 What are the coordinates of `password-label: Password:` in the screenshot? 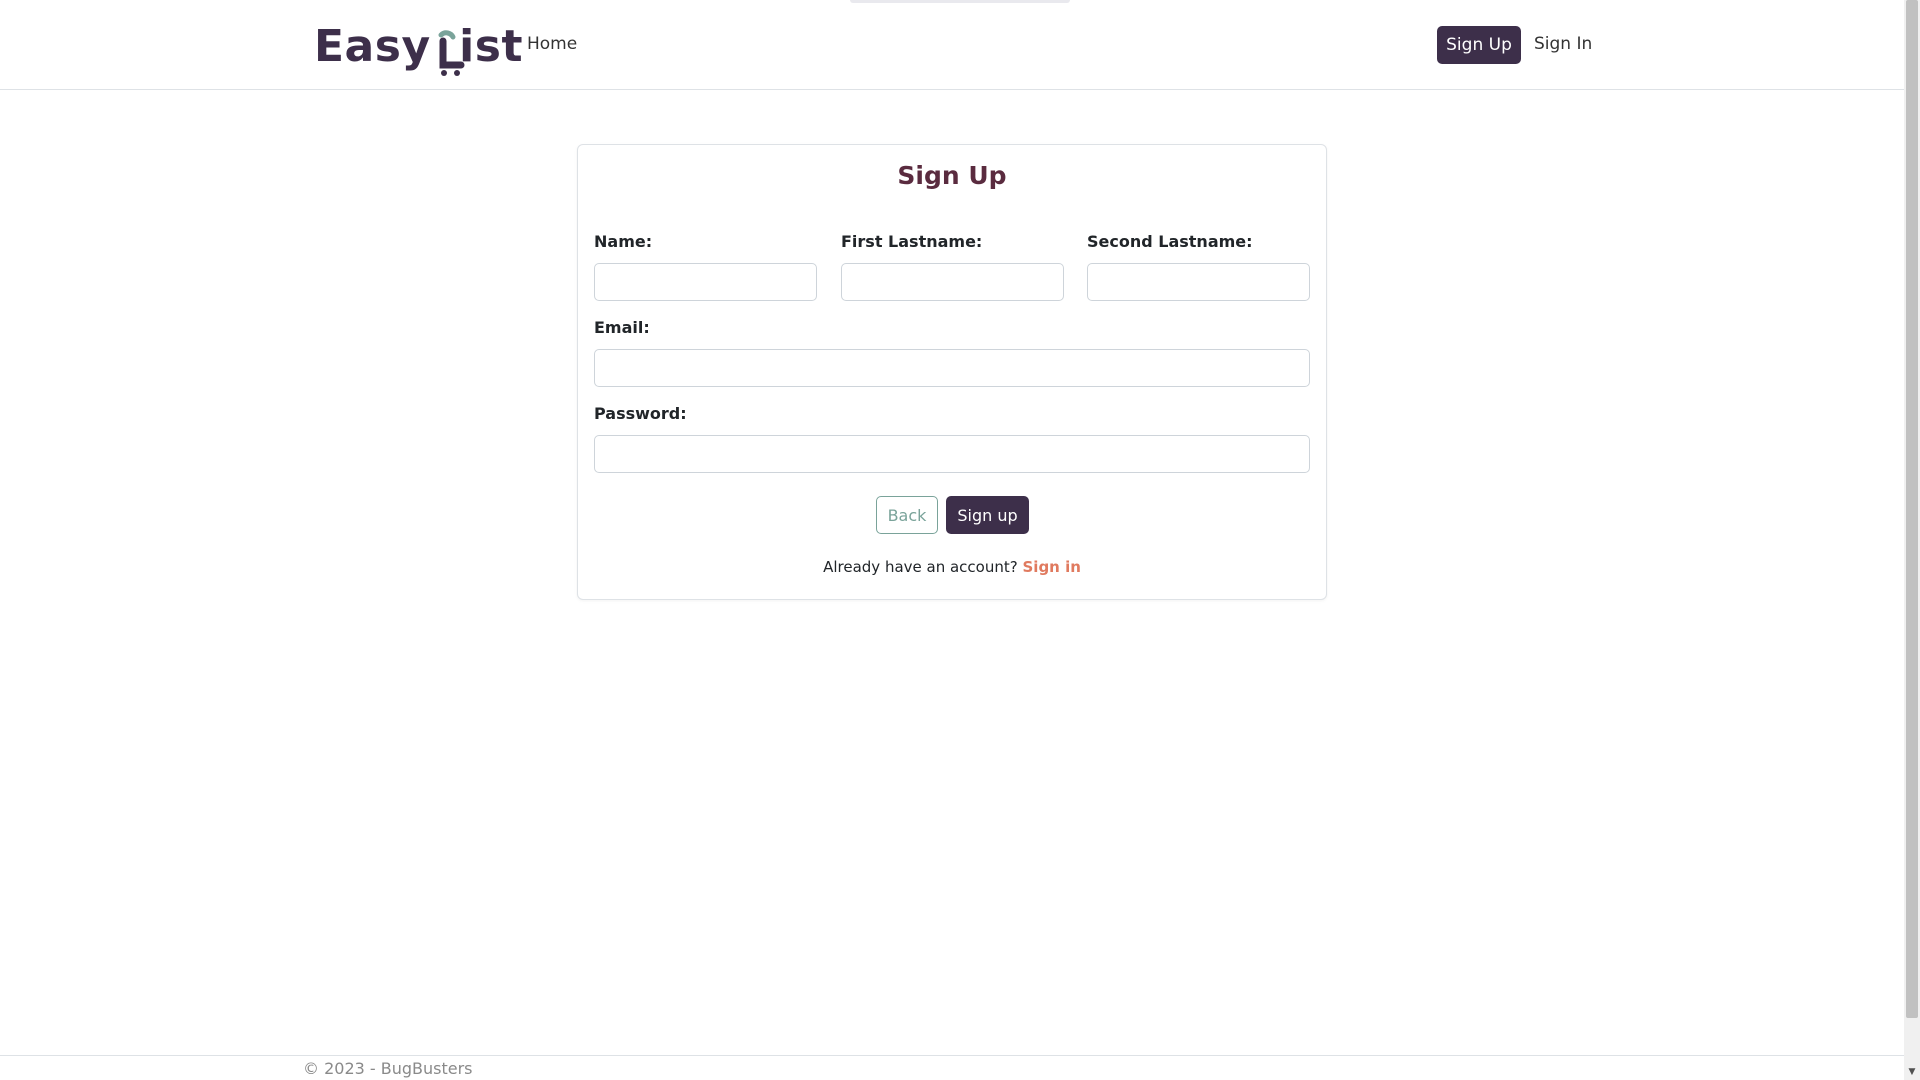 It's located at (640, 413).